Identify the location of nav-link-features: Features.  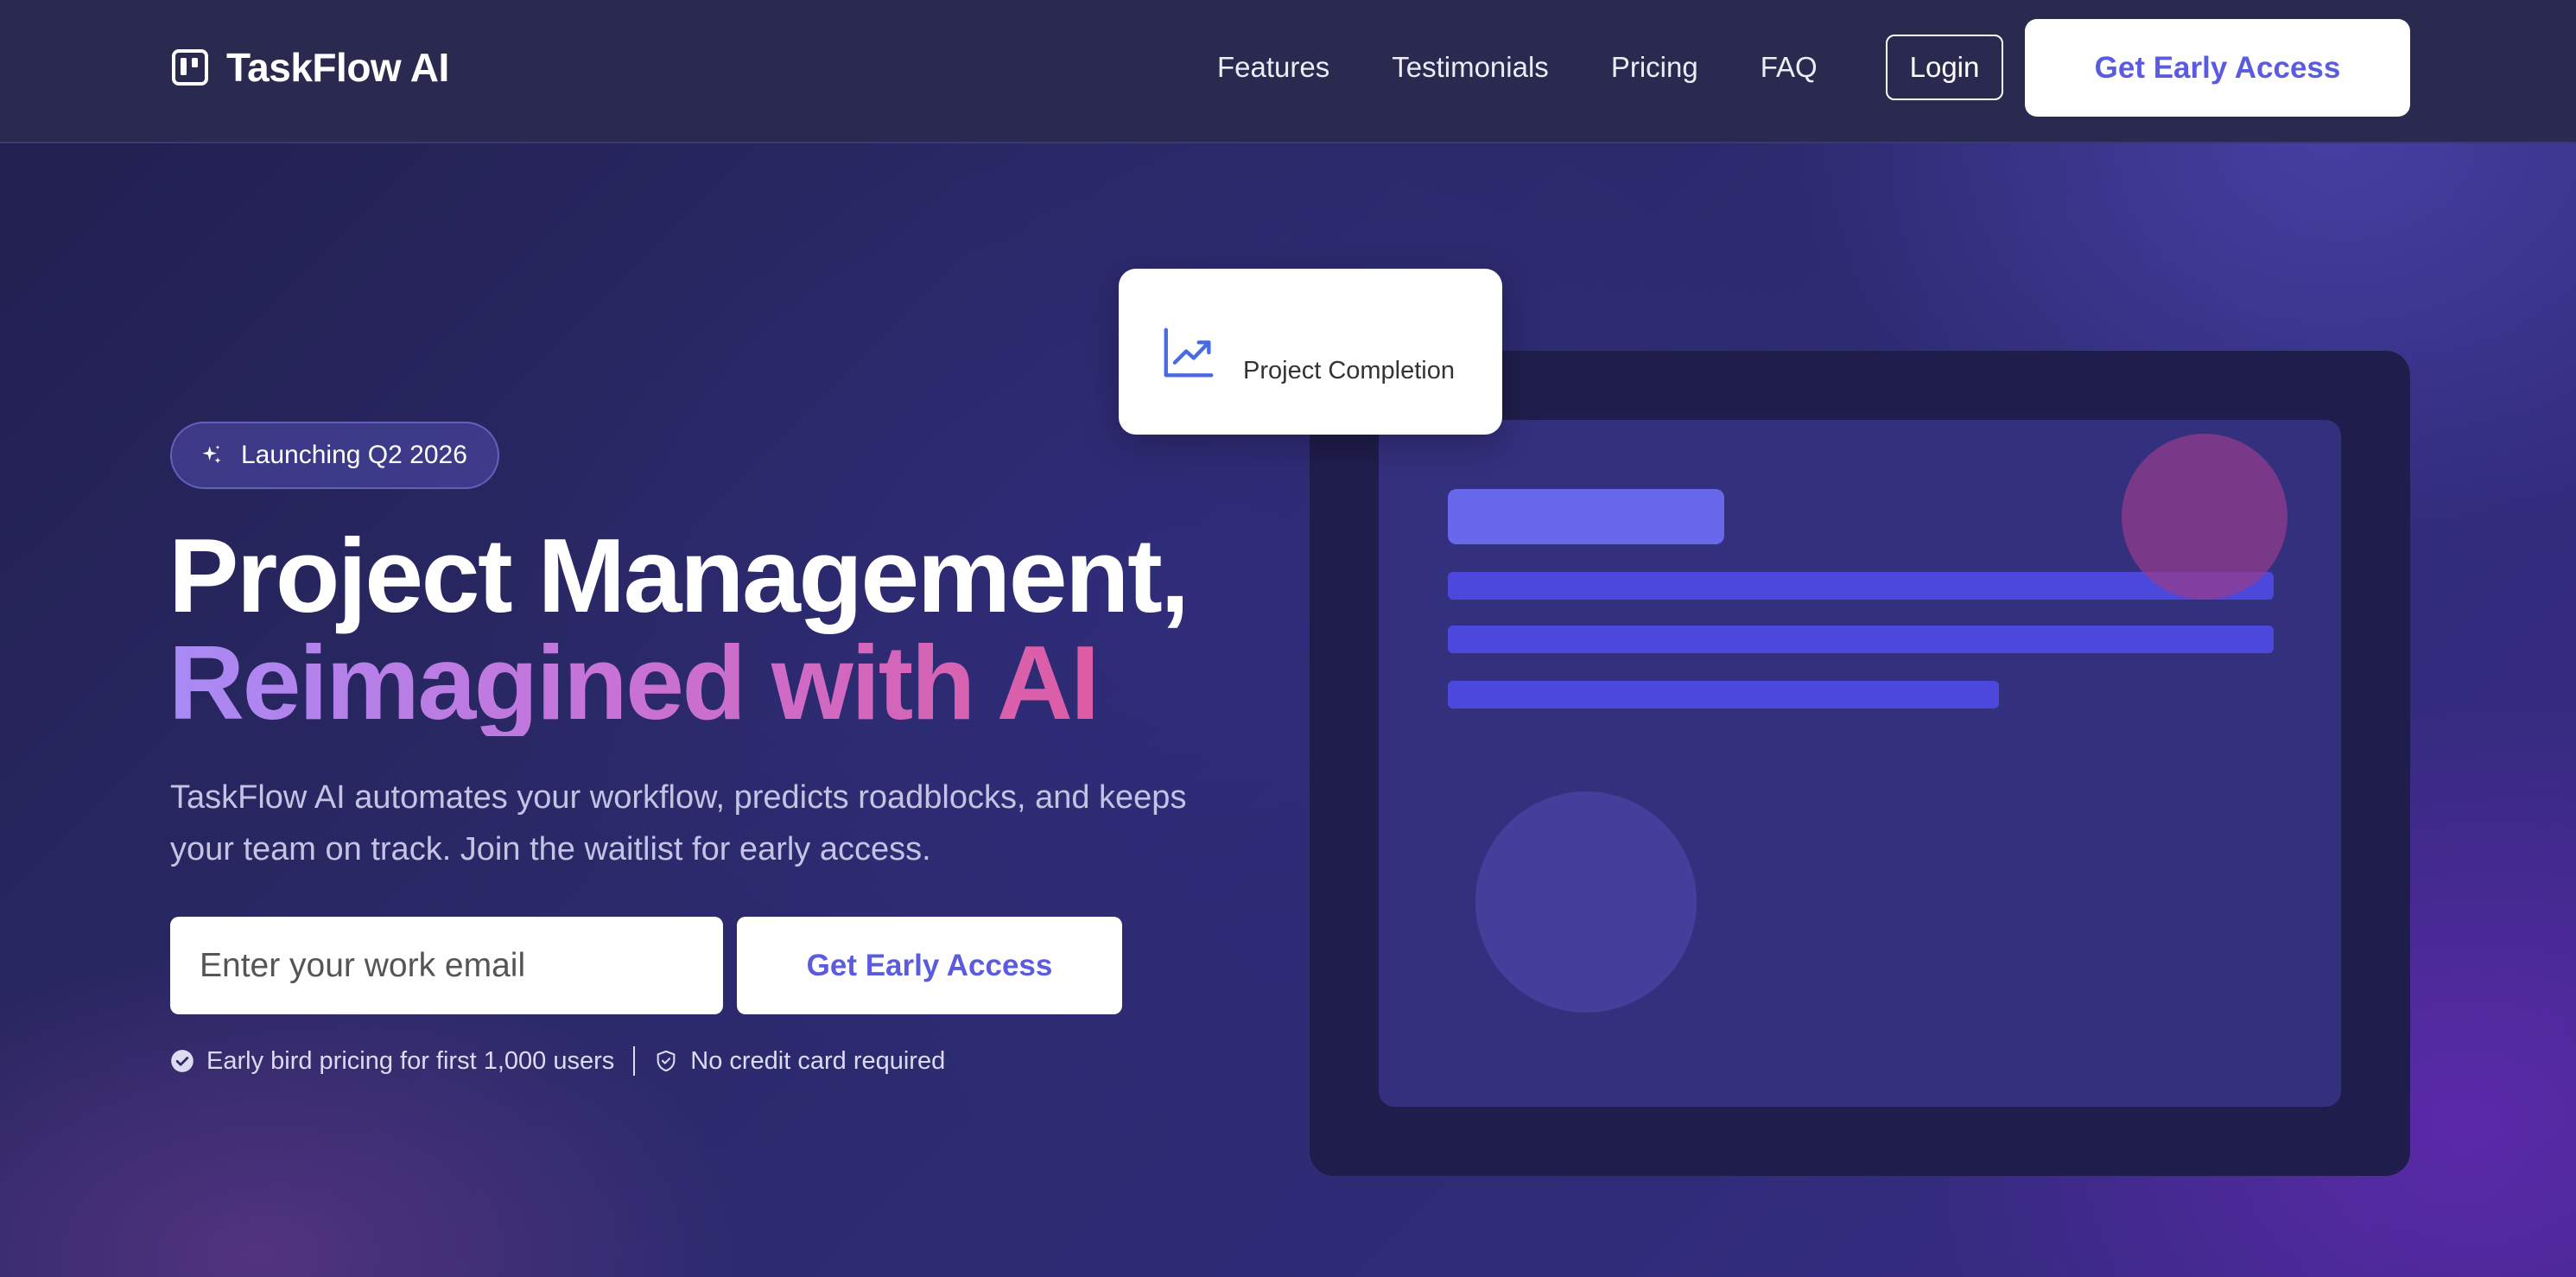
(1273, 67).